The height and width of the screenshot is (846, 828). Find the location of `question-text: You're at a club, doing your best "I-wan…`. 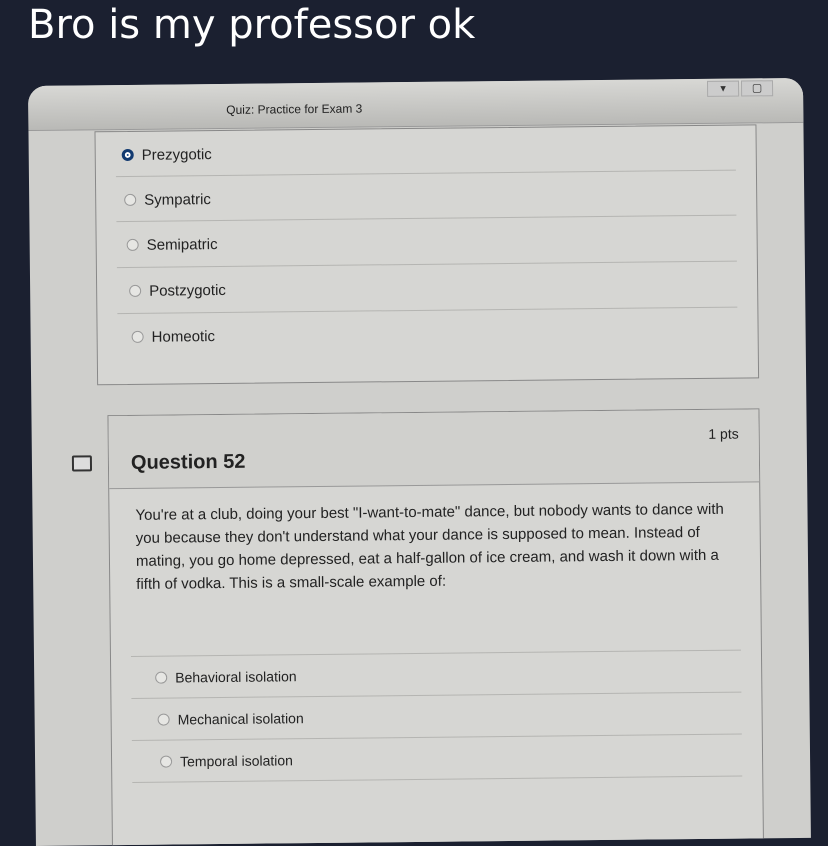

question-text: You're at a club, doing your best "I-wan… is located at coordinates (429, 546).